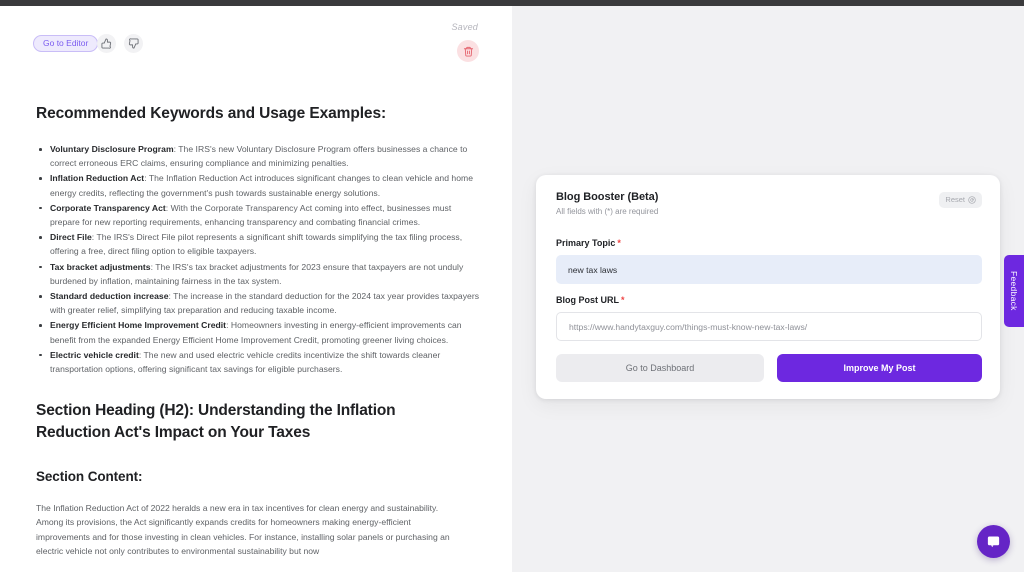  I want to click on feedback-tab-label: Feedback, so click(1014, 291).